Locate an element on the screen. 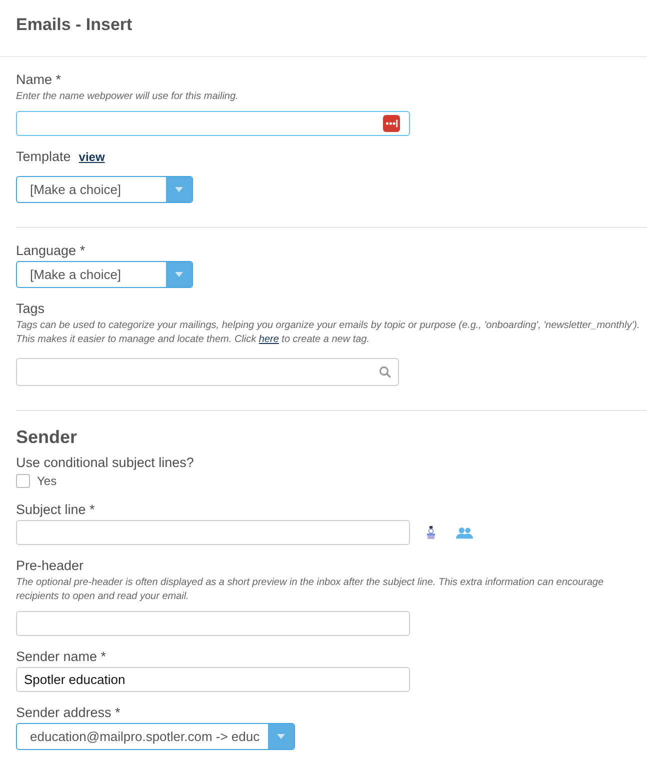  figure-icon is located at coordinates (431, 532).